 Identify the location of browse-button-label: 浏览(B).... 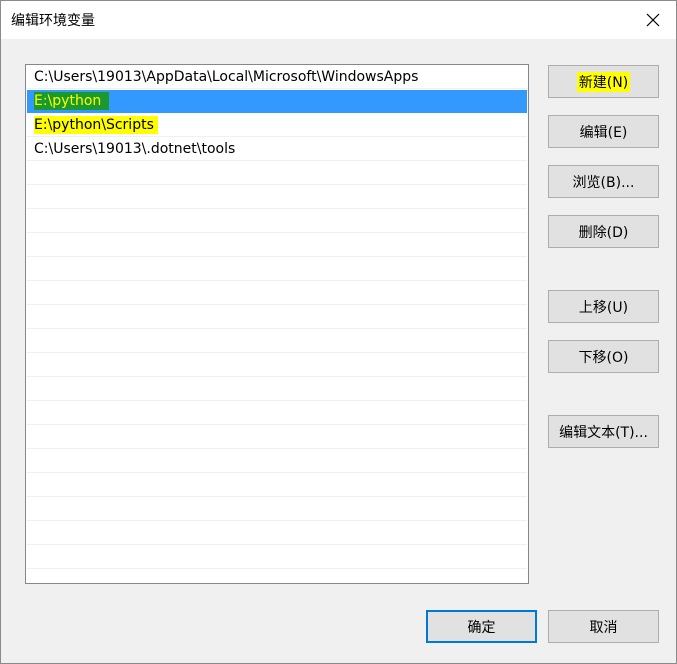
(603, 182).